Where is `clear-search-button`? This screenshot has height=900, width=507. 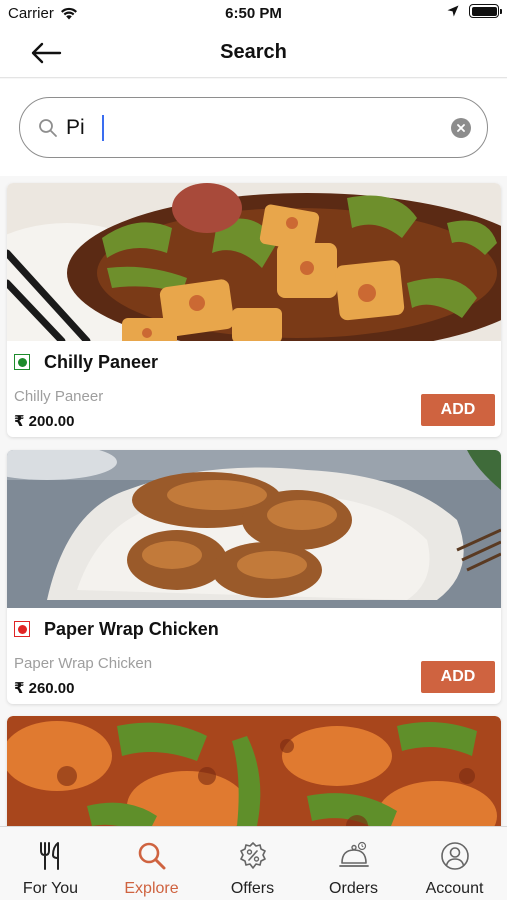 clear-search-button is located at coordinates (461, 128).